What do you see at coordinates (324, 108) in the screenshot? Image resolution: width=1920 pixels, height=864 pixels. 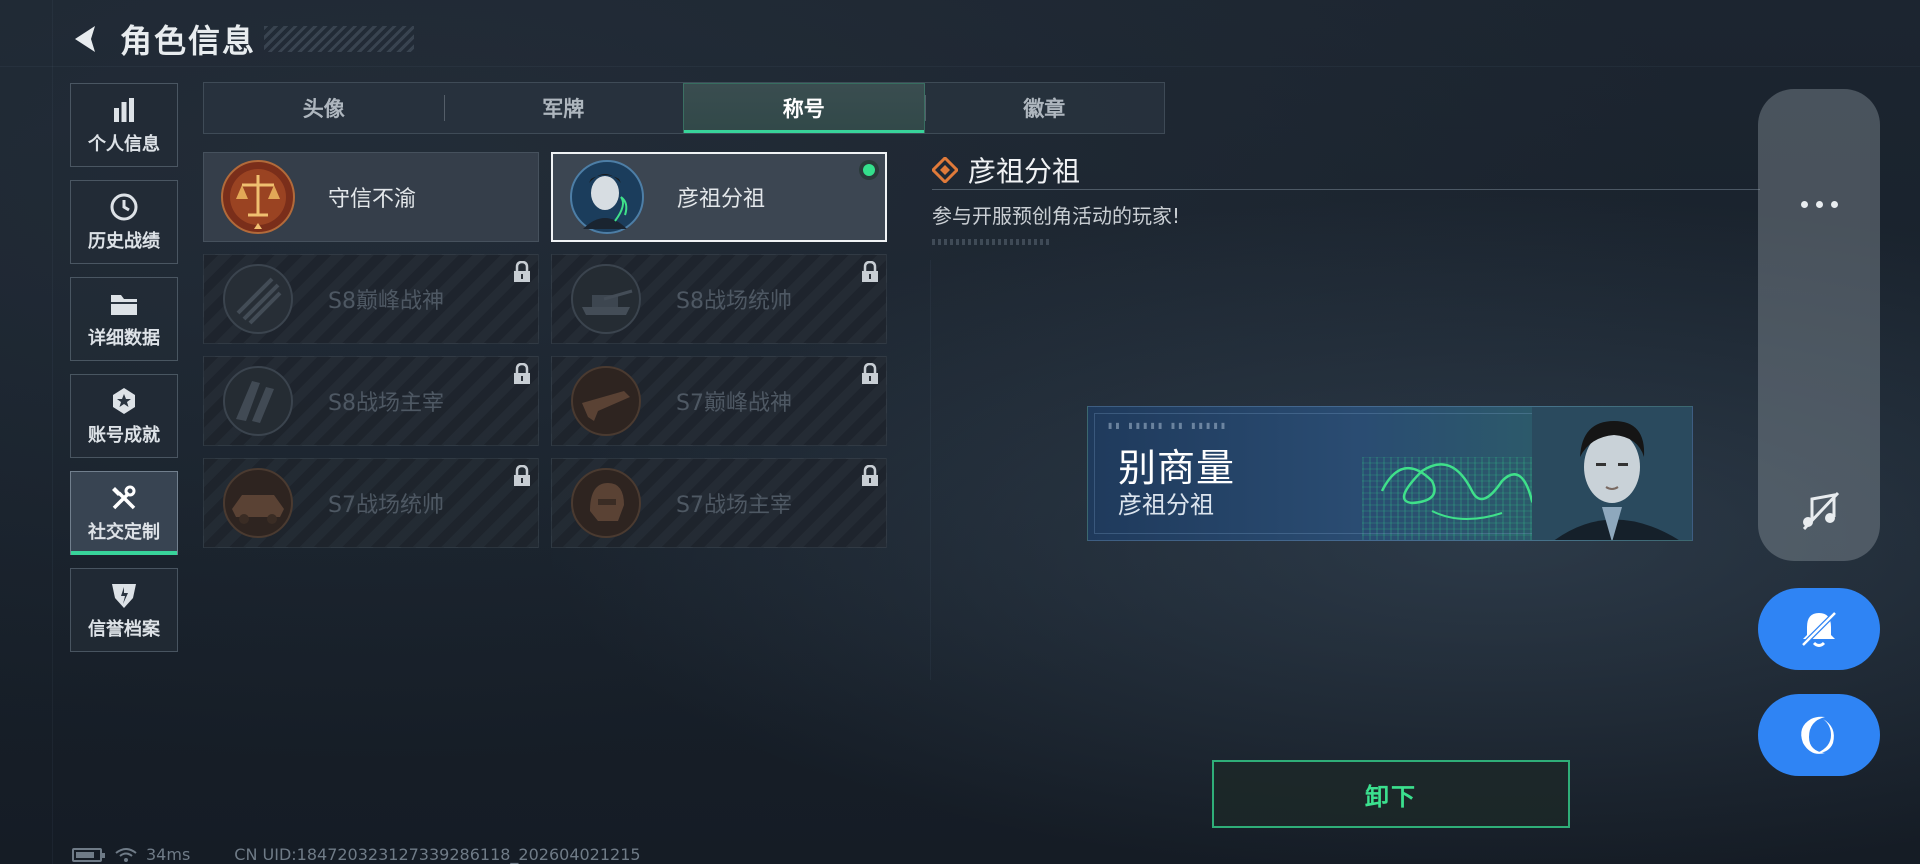 I see `tab-avatar: 头像` at bounding box center [324, 108].